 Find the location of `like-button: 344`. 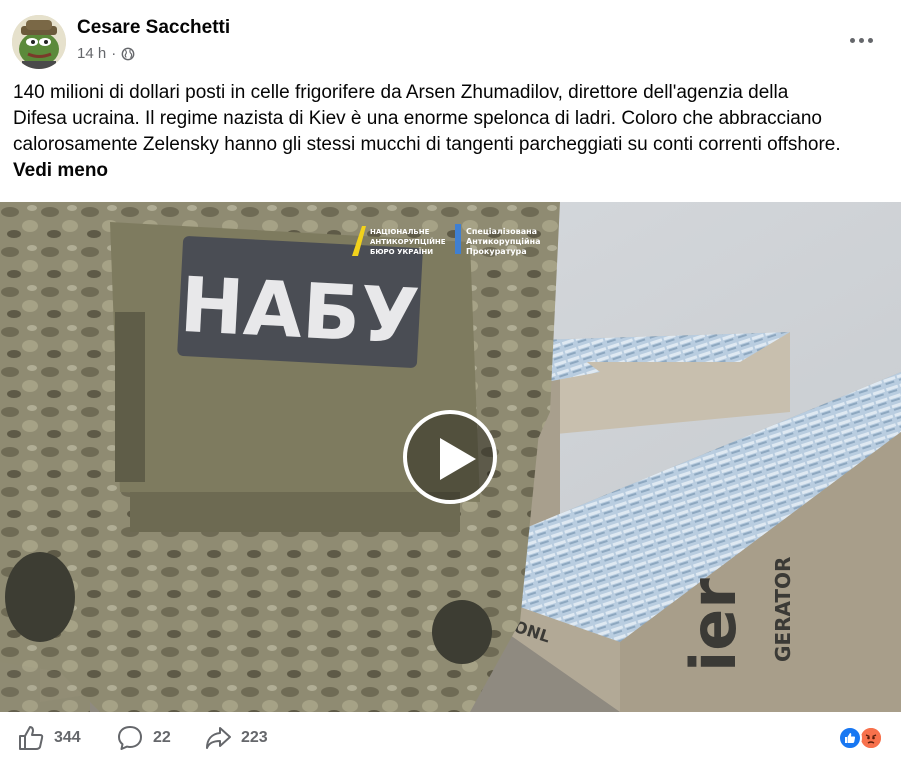

like-button: 344 is located at coordinates (49, 738).